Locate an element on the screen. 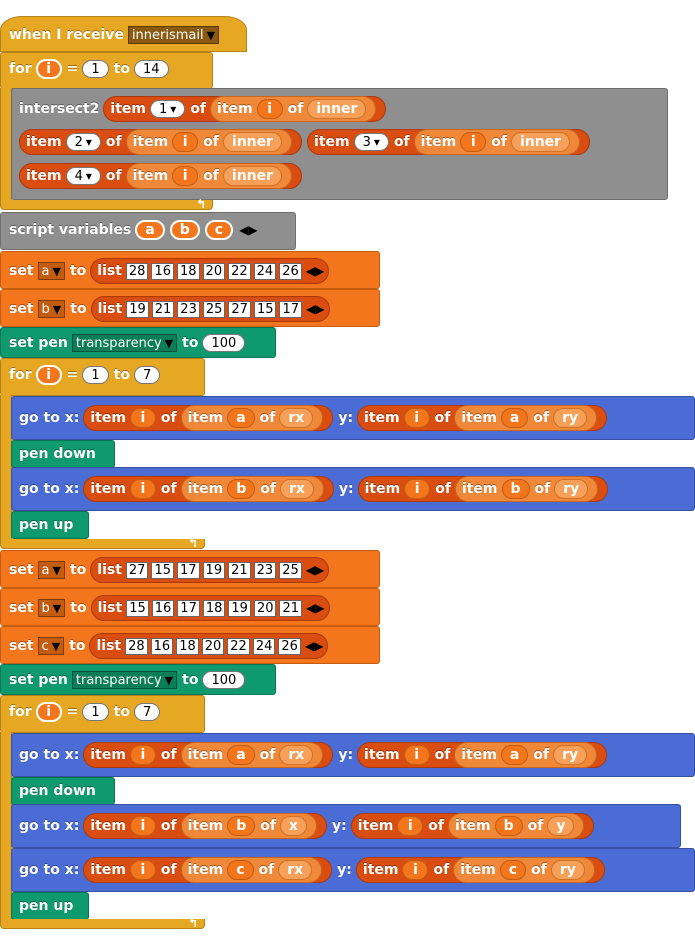  item-var-of-list: item b of y is located at coordinates (516, 826).